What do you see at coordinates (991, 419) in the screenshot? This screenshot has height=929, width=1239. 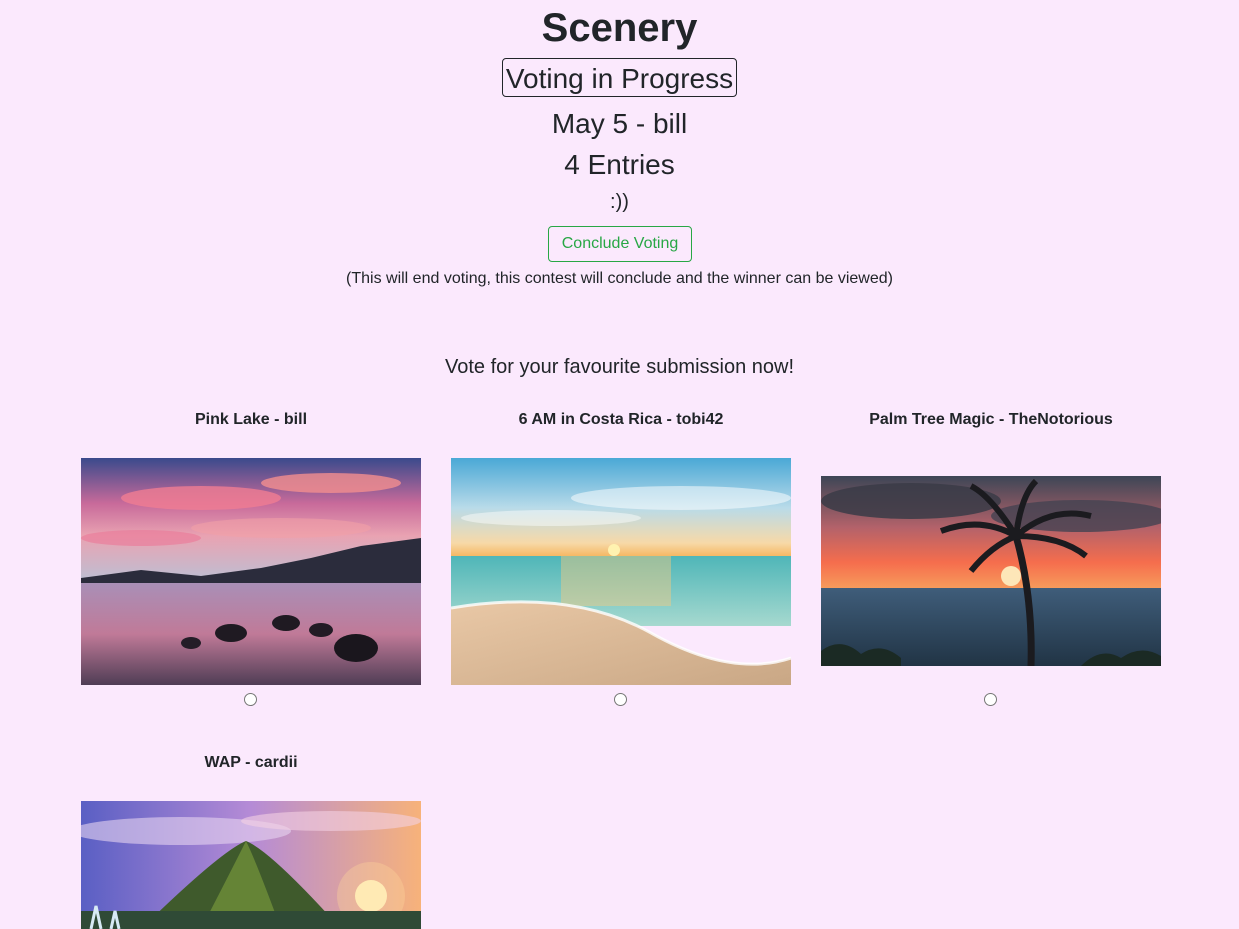 I see `submission-title: Palm Tree Magic - TheNotorious` at bounding box center [991, 419].